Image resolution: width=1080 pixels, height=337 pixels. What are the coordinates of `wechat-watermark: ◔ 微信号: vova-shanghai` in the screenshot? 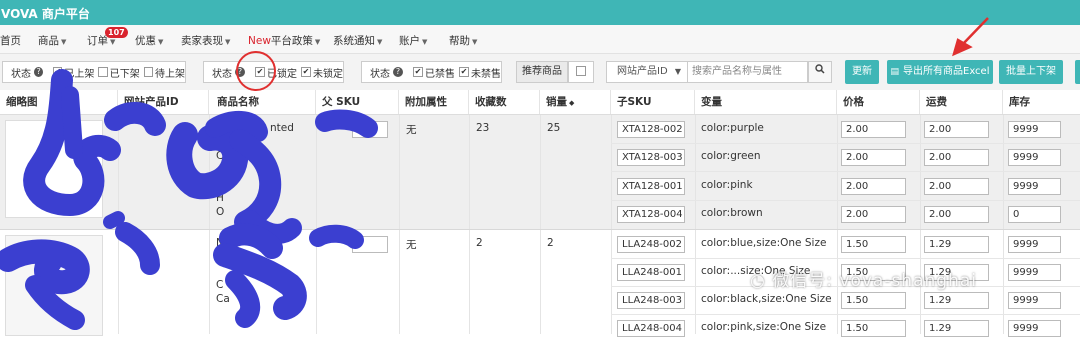 It's located at (863, 281).